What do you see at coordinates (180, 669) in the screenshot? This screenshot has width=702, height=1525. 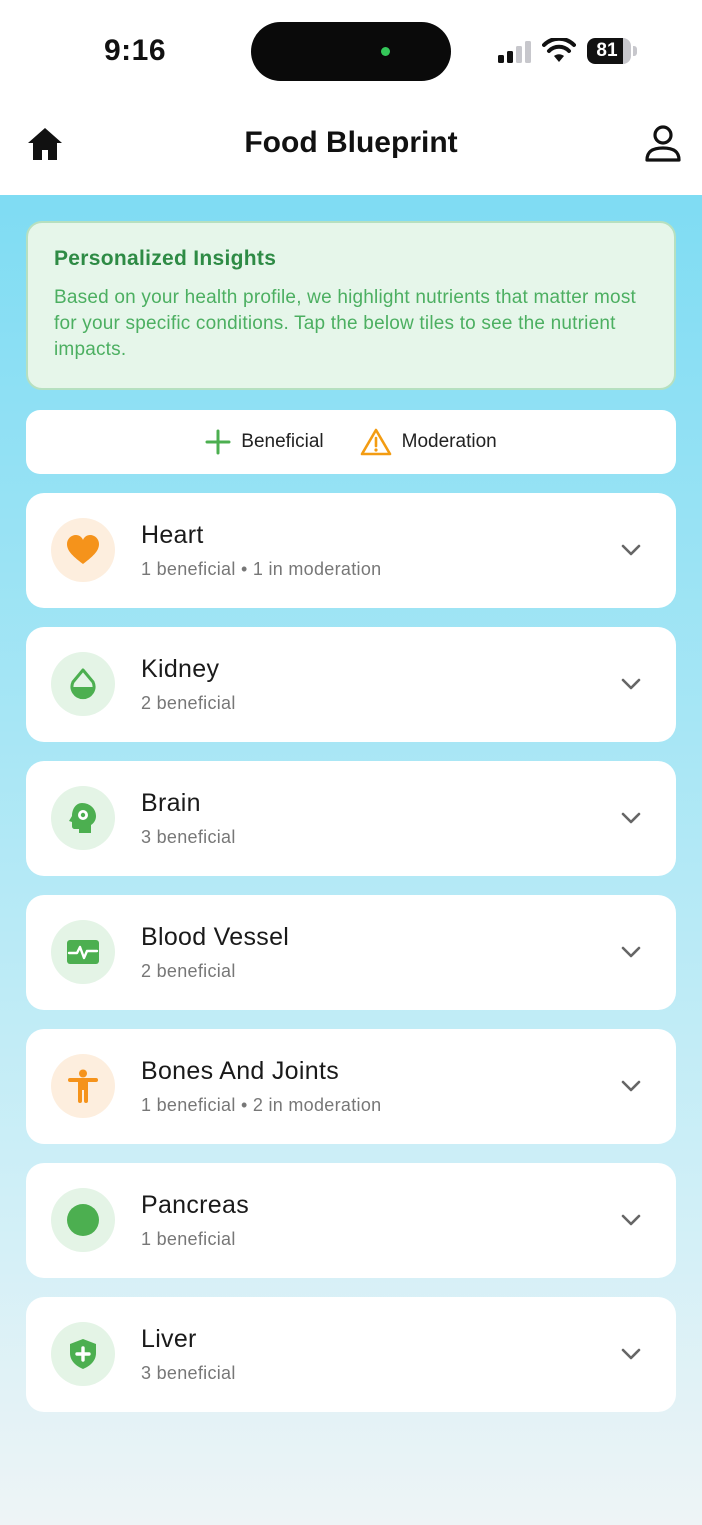 I see `organ-name: Kidney` at bounding box center [180, 669].